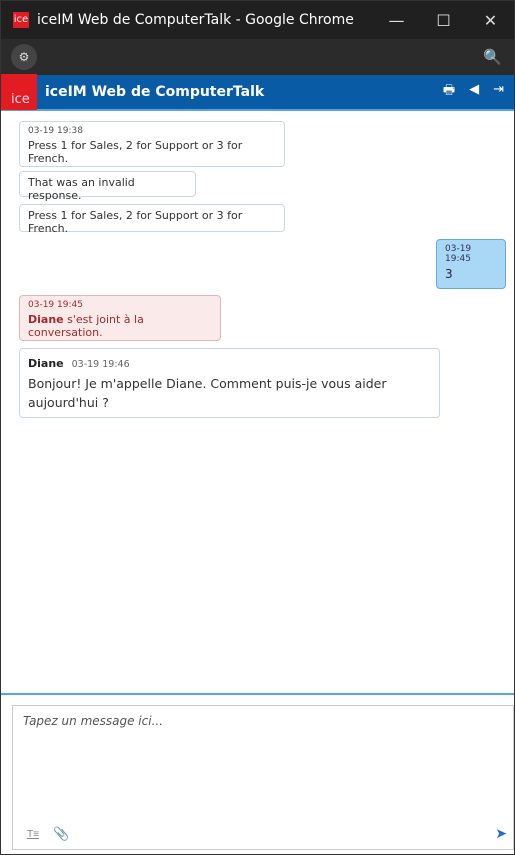 This screenshot has height=855, width=515. I want to click on agent-name: Diane, so click(46, 319).